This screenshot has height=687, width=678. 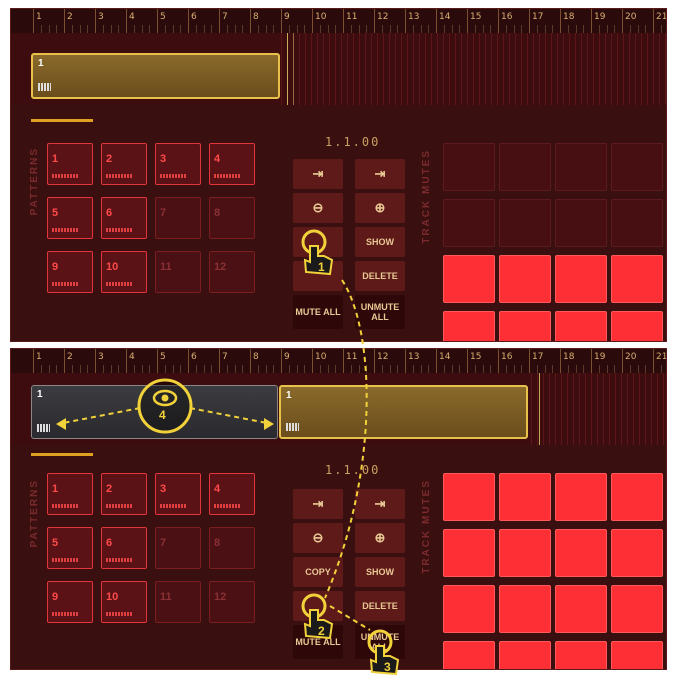 What do you see at coordinates (318, 312) in the screenshot?
I see `mute-all-button: MUTE ALL` at bounding box center [318, 312].